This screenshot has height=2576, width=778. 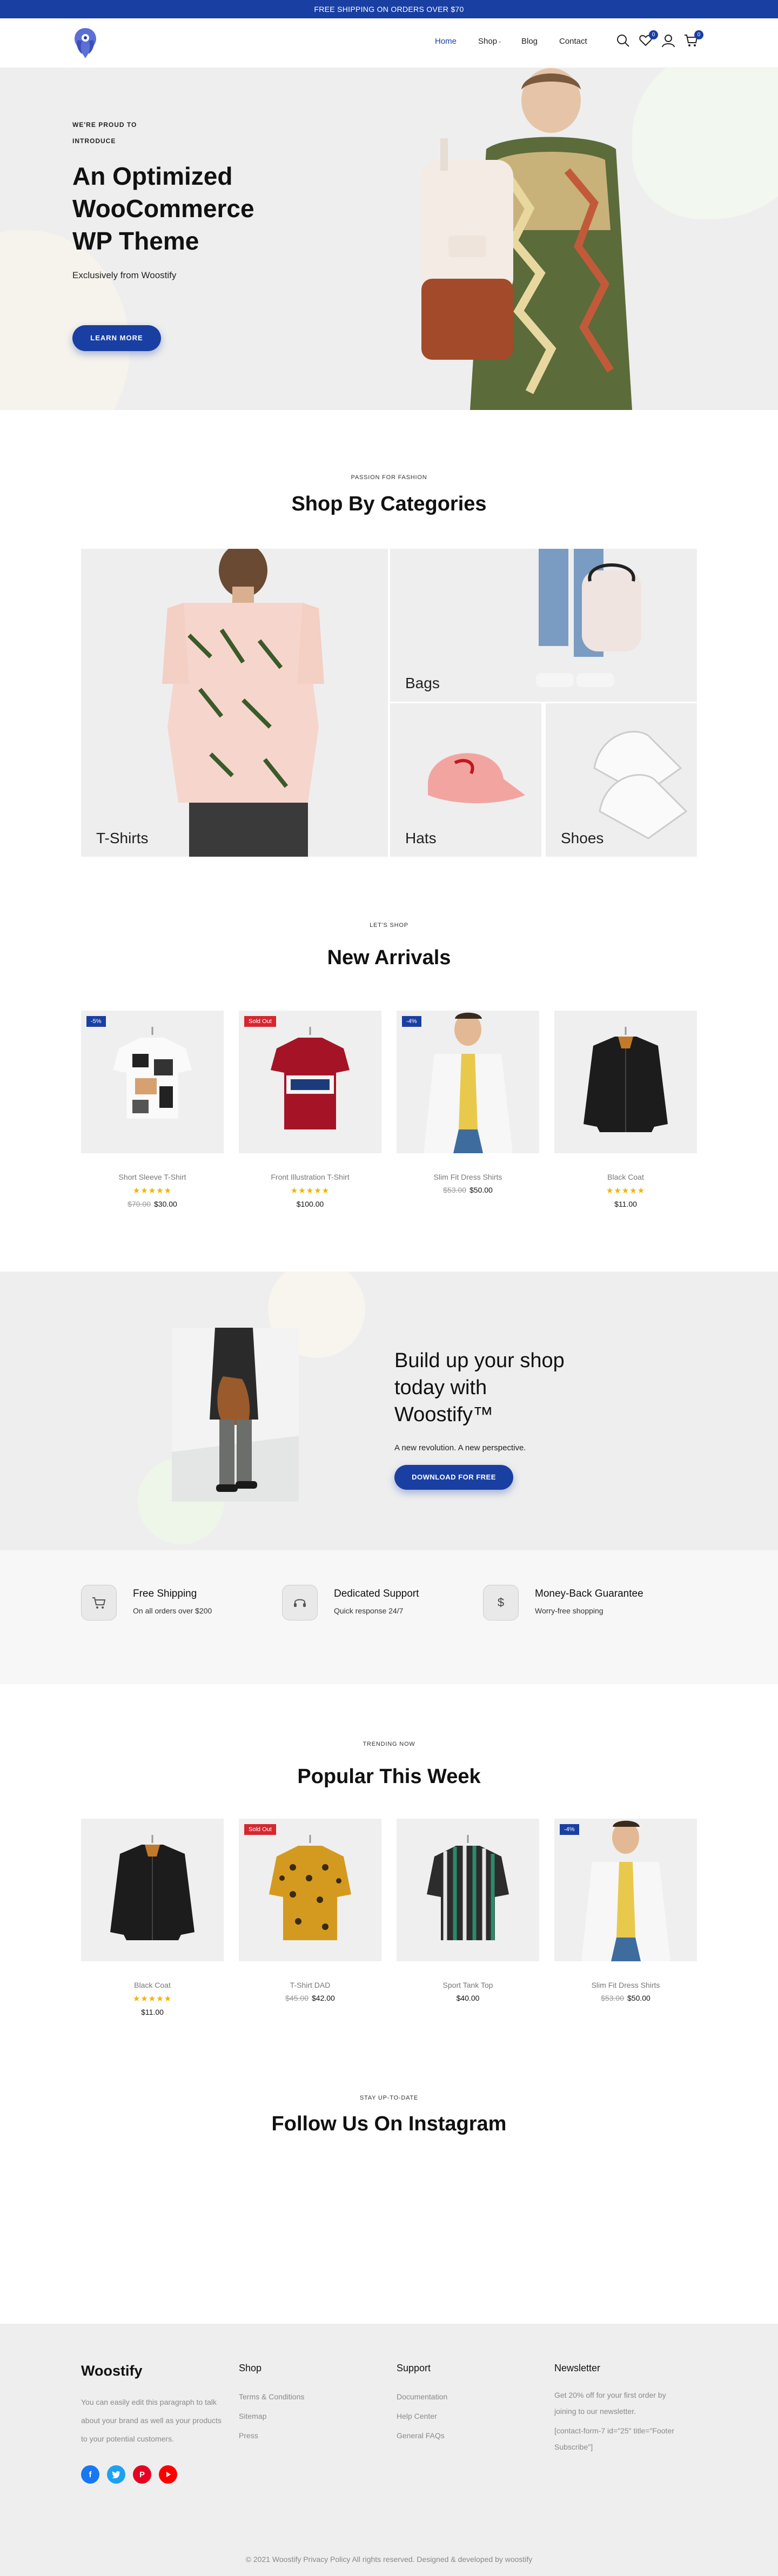 I want to click on product-price: $70.00 $30.00, so click(x=152, y=1204).